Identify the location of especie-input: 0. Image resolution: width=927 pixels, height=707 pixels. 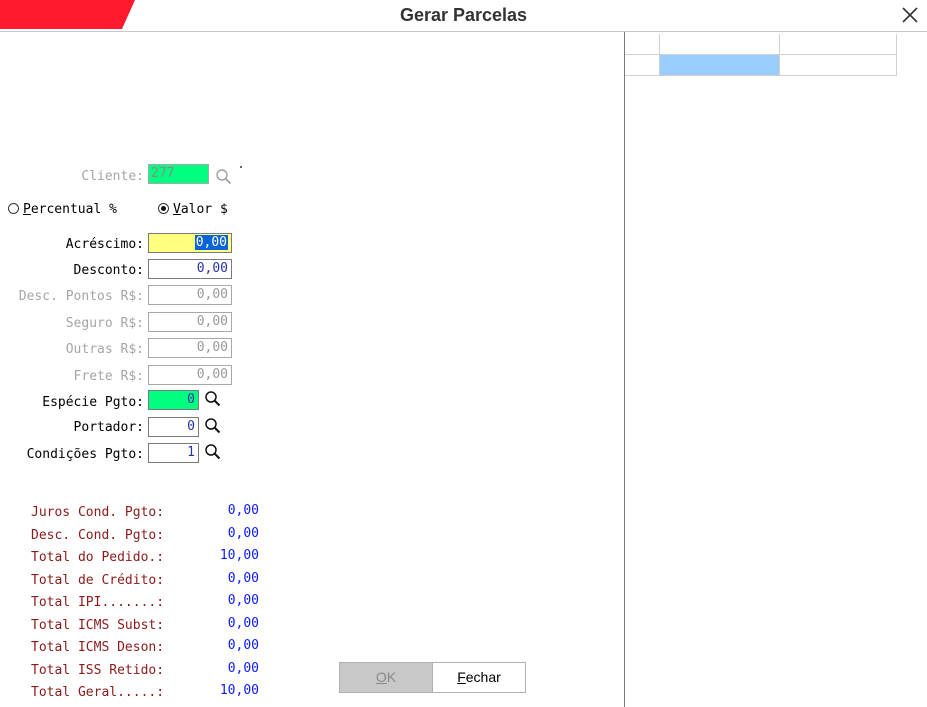
(173, 400).